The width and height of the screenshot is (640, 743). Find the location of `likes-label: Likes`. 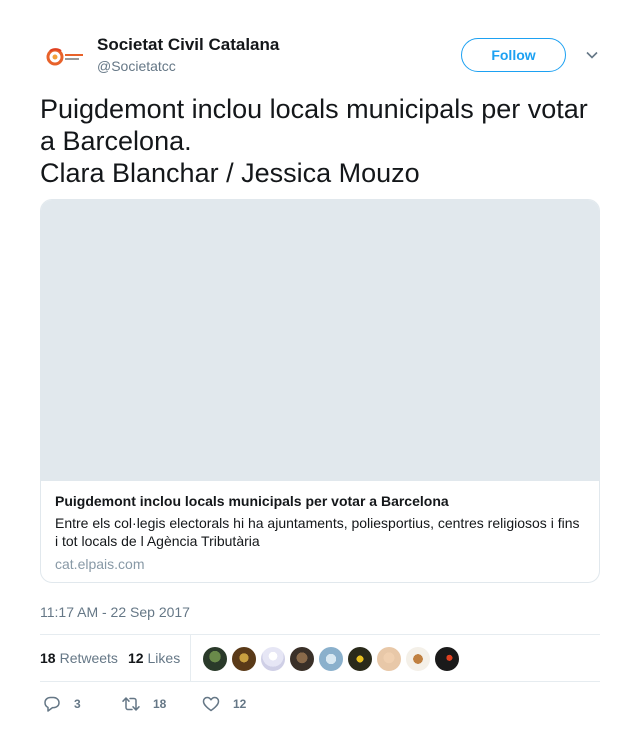

likes-label: Likes is located at coordinates (164, 658).